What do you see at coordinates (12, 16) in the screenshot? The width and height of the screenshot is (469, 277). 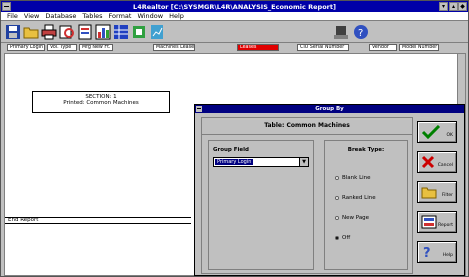 I see `menu-file: File` at bounding box center [12, 16].